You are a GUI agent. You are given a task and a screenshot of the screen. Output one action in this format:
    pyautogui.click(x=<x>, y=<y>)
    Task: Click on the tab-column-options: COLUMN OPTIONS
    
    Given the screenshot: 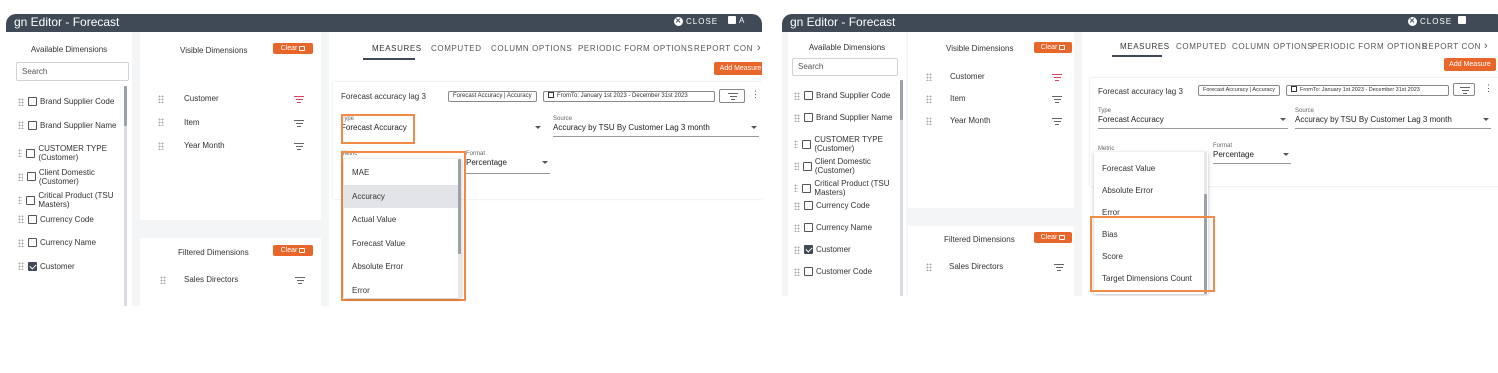 What is the action you would take?
    pyautogui.click(x=1272, y=46)
    